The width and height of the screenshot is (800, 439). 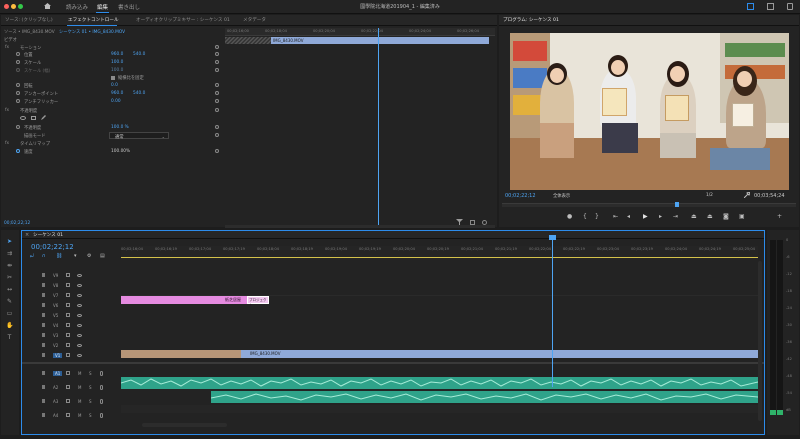 What do you see at coordinates (675, 216) in the screenshot?
I see `go-to-out-icon: ⇥` at bounding box center [675, 216].